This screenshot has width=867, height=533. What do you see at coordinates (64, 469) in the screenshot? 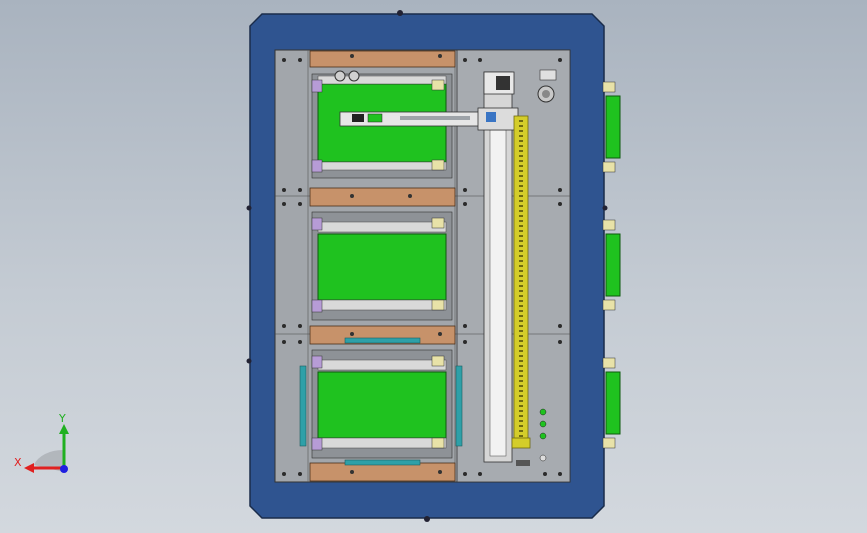
I see `z-axis-dot` at bounding box center [64, 469].